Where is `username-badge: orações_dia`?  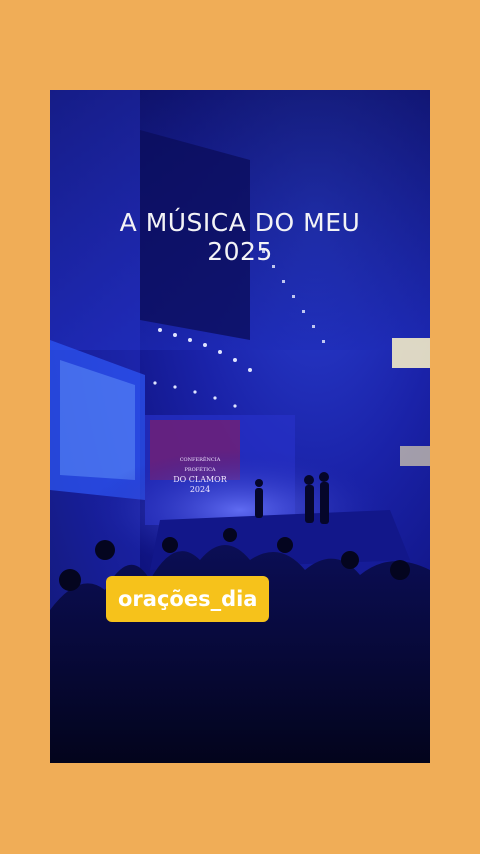 username-badge: orações_dia is located at coordinates (188, 599).